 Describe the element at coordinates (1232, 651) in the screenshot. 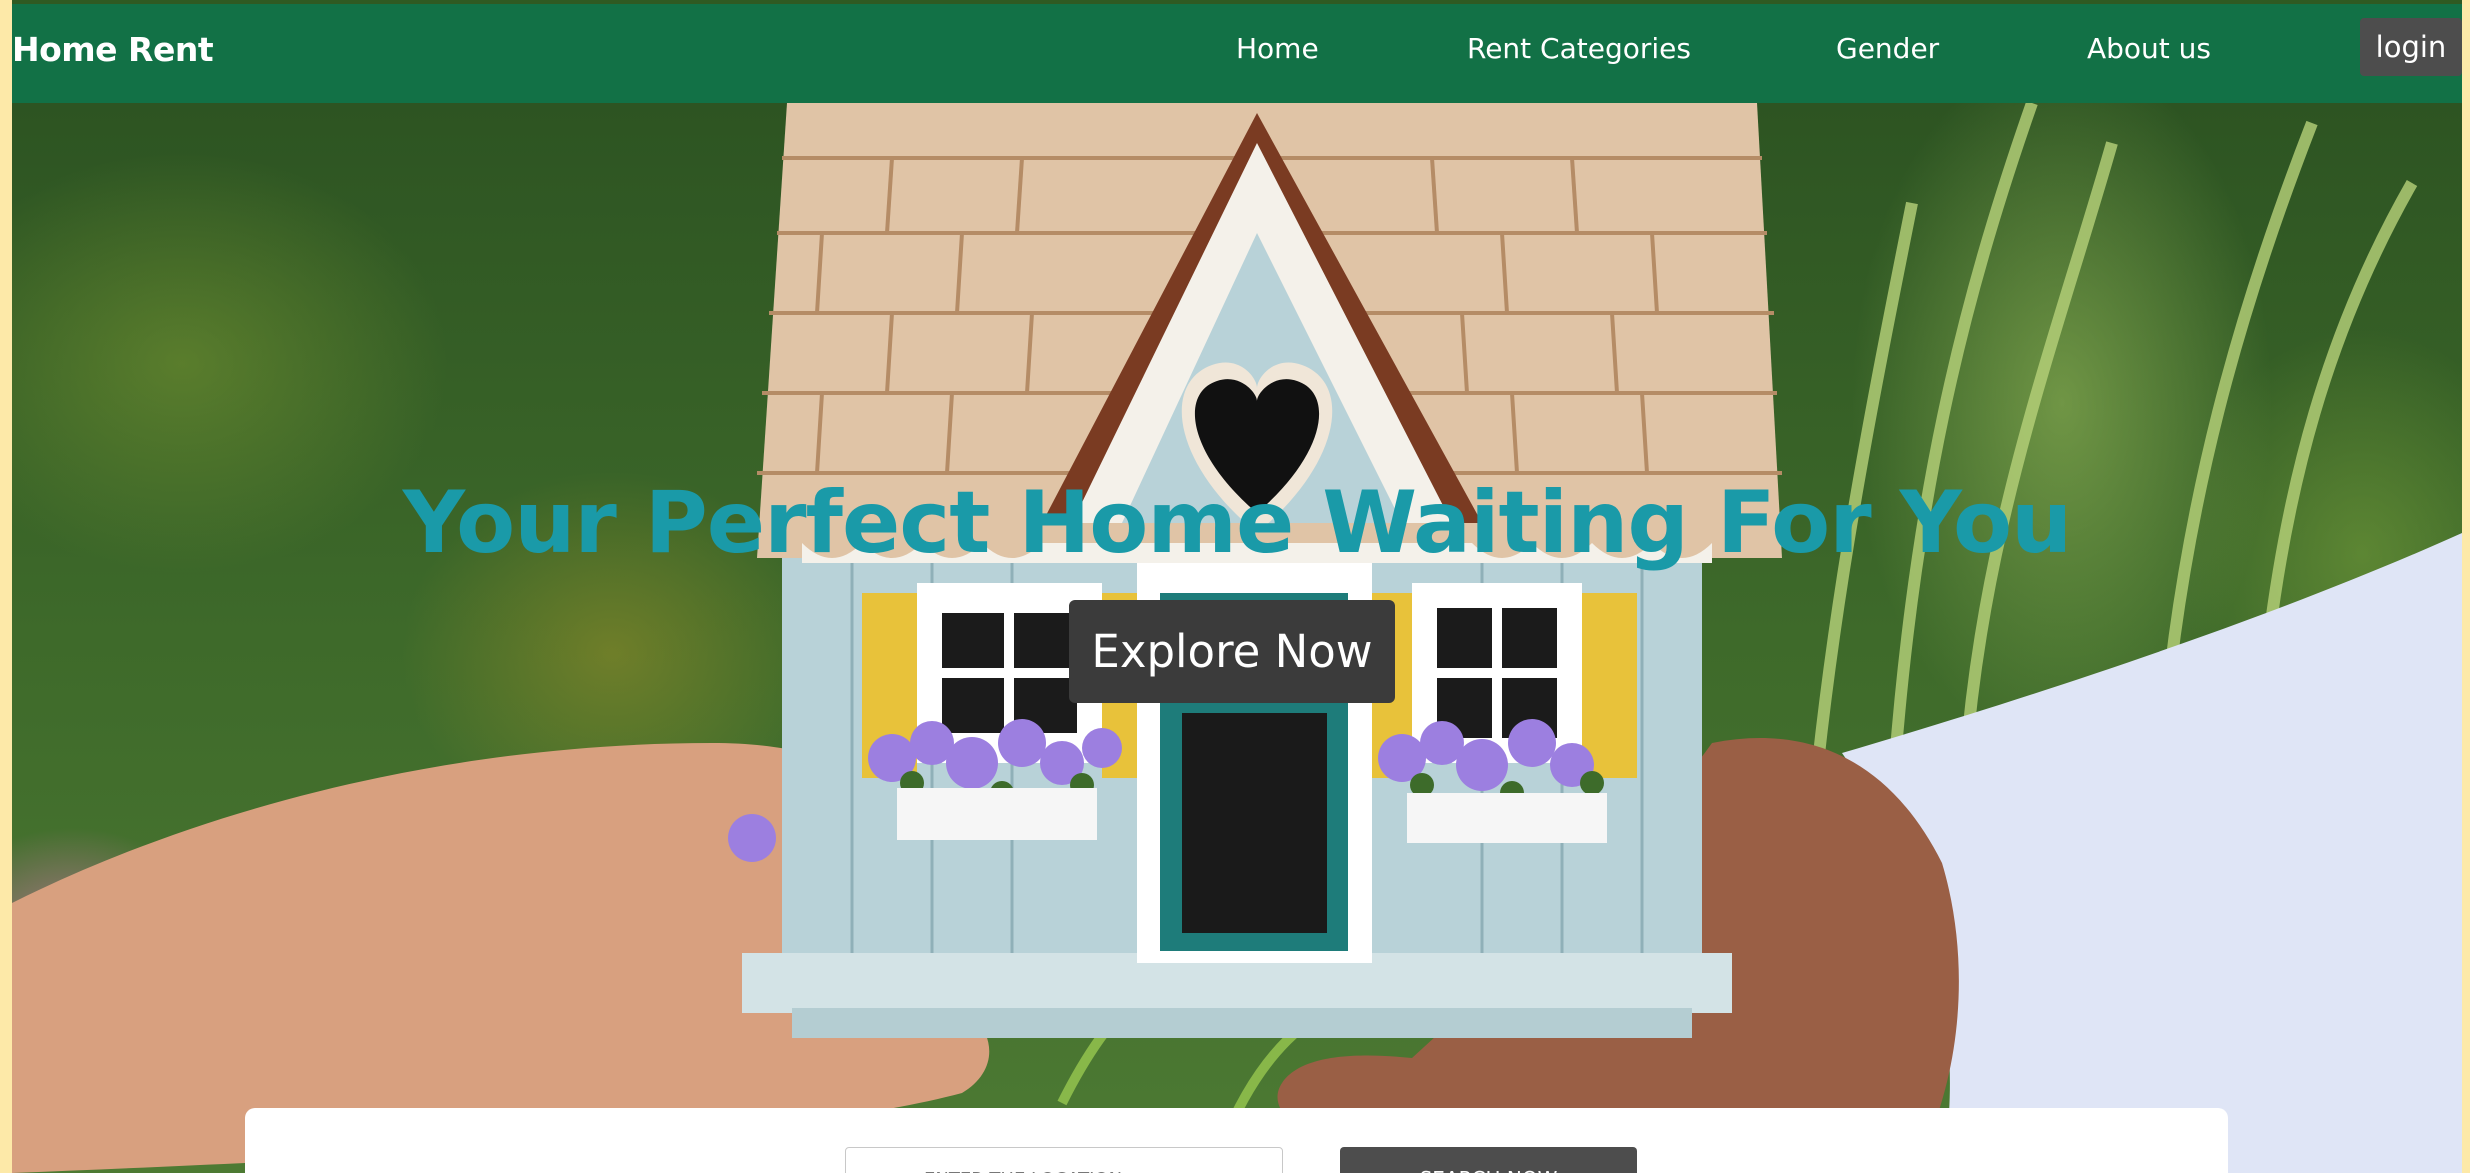

I see `explore-now-button: Explore Now` at that location.